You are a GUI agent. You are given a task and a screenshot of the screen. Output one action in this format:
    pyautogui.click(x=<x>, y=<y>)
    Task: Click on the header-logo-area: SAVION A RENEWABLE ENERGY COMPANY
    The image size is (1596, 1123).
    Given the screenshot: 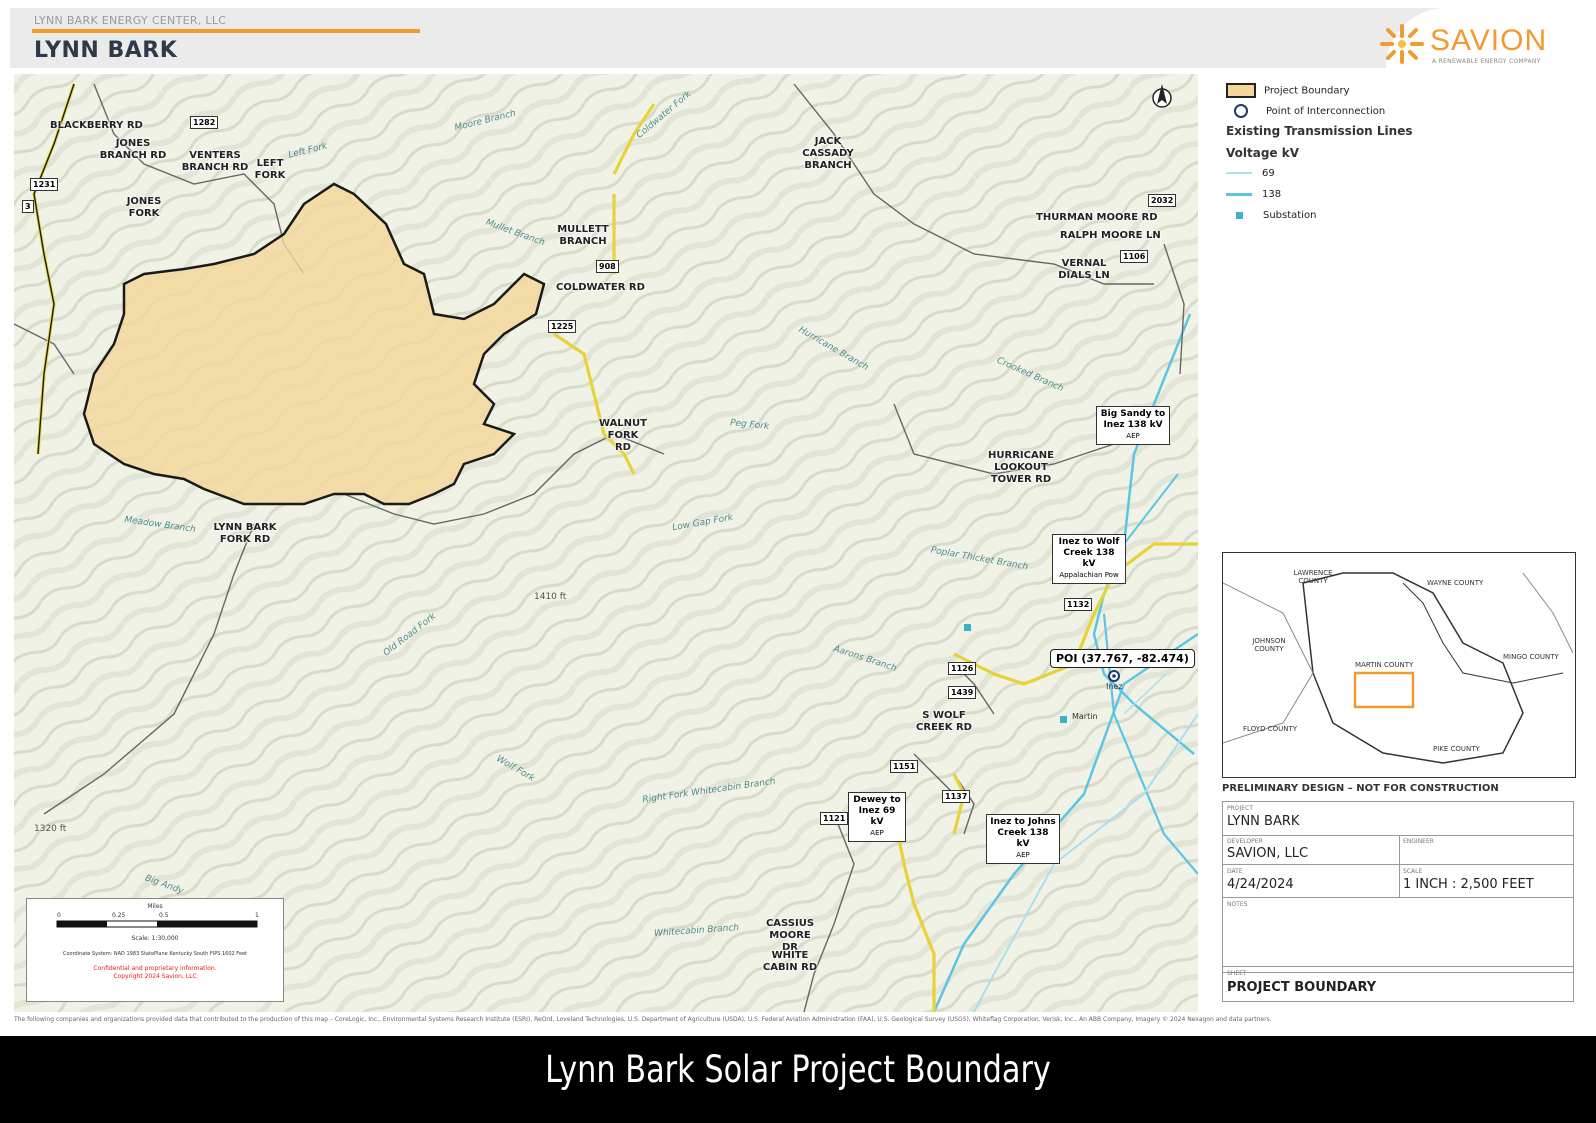 What is the action you would take?
    pyautogui.click(x=1483, y=38)
    